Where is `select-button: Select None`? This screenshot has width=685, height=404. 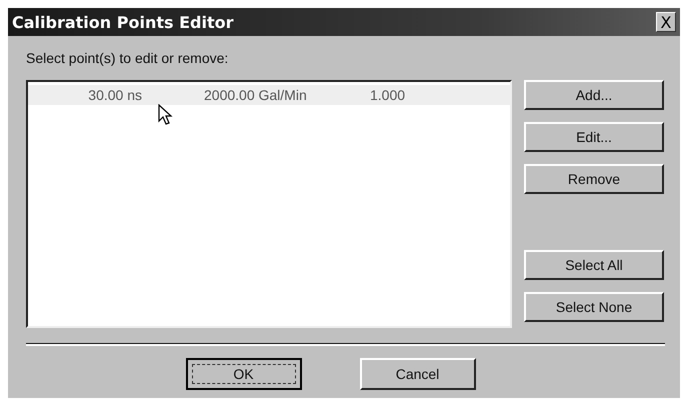 select-button: Select None is located at coordinates (594, 307).